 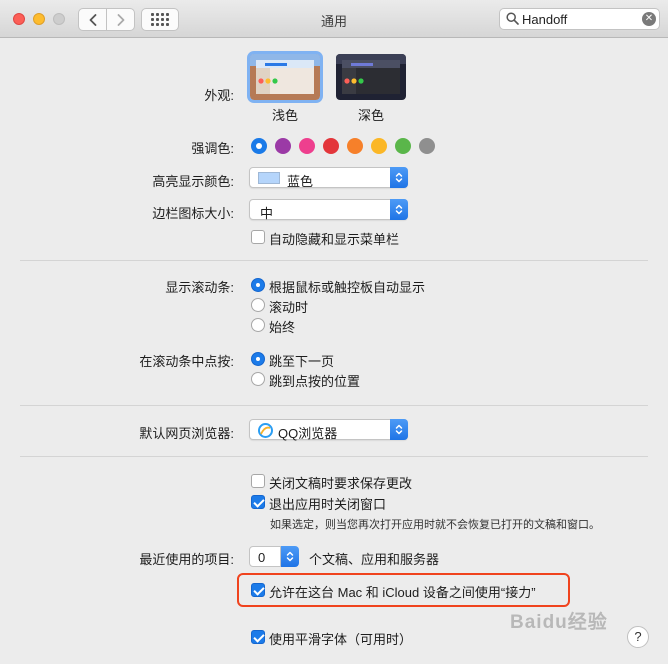 What do you see at coordinates (282, 326) in the screenshot?
I see `scrollbars-always-label: 始终` at bounding box center [282, 326].